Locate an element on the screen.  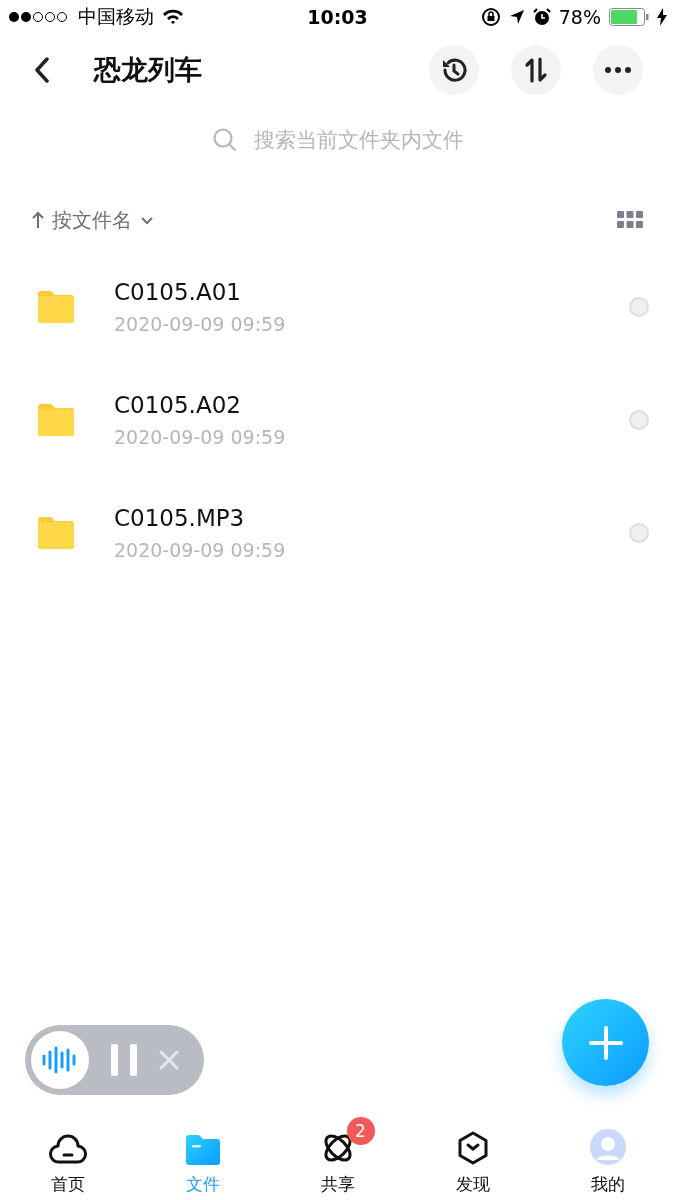
file-name: C0105.A02 is located at coordinates (178, 404).